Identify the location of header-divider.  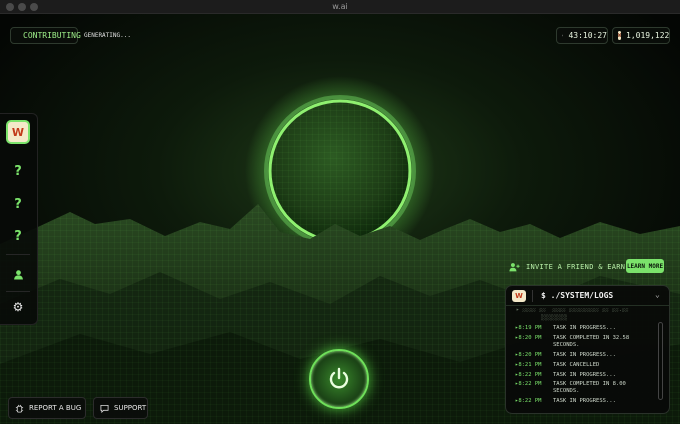
(532, 295).